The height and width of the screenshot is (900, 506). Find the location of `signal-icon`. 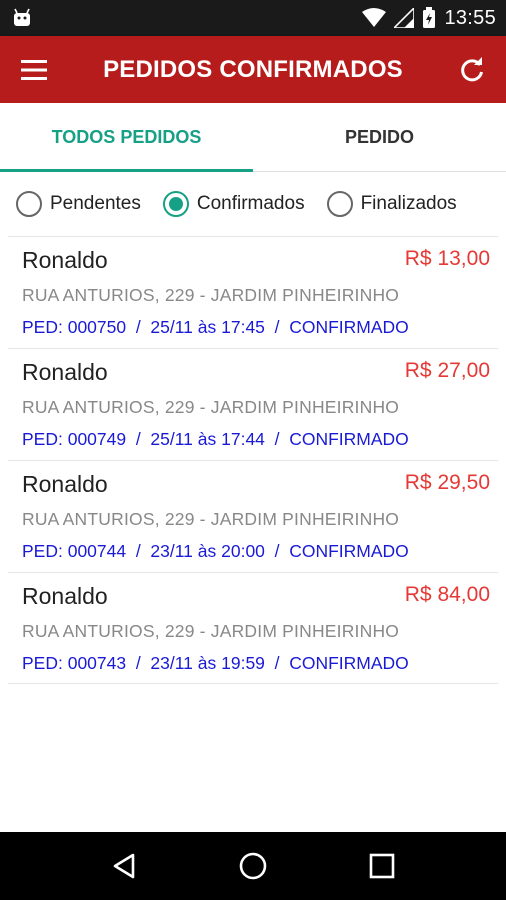

signal-icon is located at coordinates (404, 18).